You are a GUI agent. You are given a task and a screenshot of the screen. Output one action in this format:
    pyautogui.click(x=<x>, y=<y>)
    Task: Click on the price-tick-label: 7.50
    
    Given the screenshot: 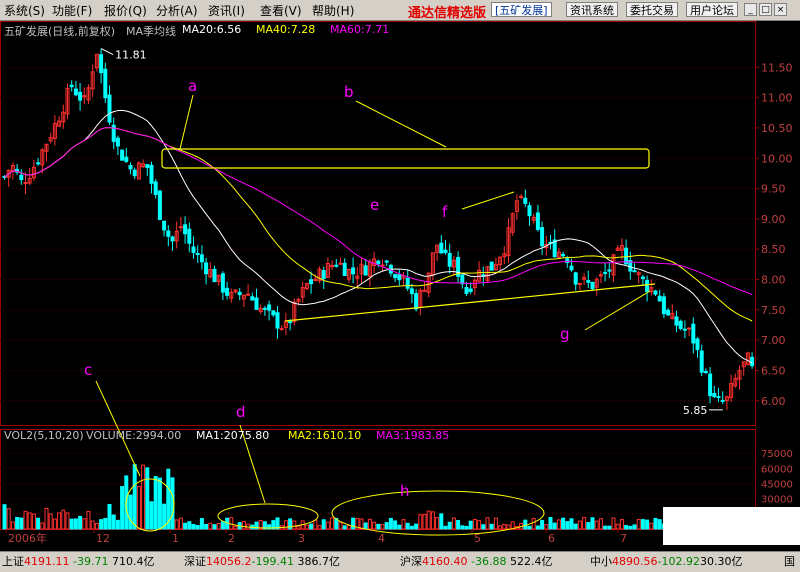 What is the action you would take?
    pyautogui.click(x=773, y=310)
    